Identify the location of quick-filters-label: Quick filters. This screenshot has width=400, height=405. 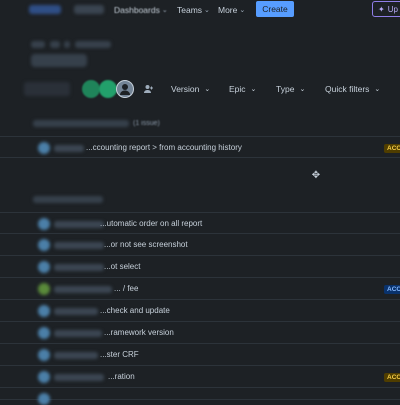
(347, 89).